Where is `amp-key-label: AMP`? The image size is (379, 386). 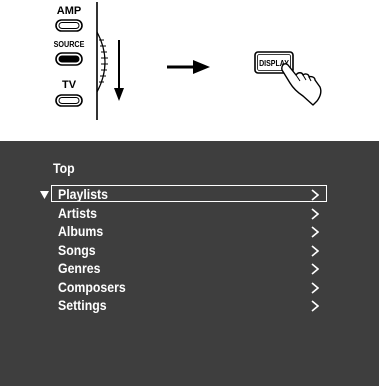
amp-key-label: AMP is located at coordinates (69, 11).